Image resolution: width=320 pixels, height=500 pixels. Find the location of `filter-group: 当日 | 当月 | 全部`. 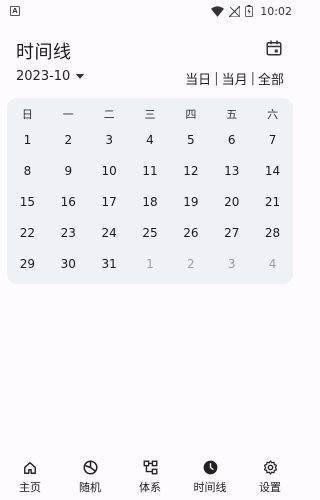

filter-group: 当日 | 当月 | 全部 is located at coordinates (234, 78).